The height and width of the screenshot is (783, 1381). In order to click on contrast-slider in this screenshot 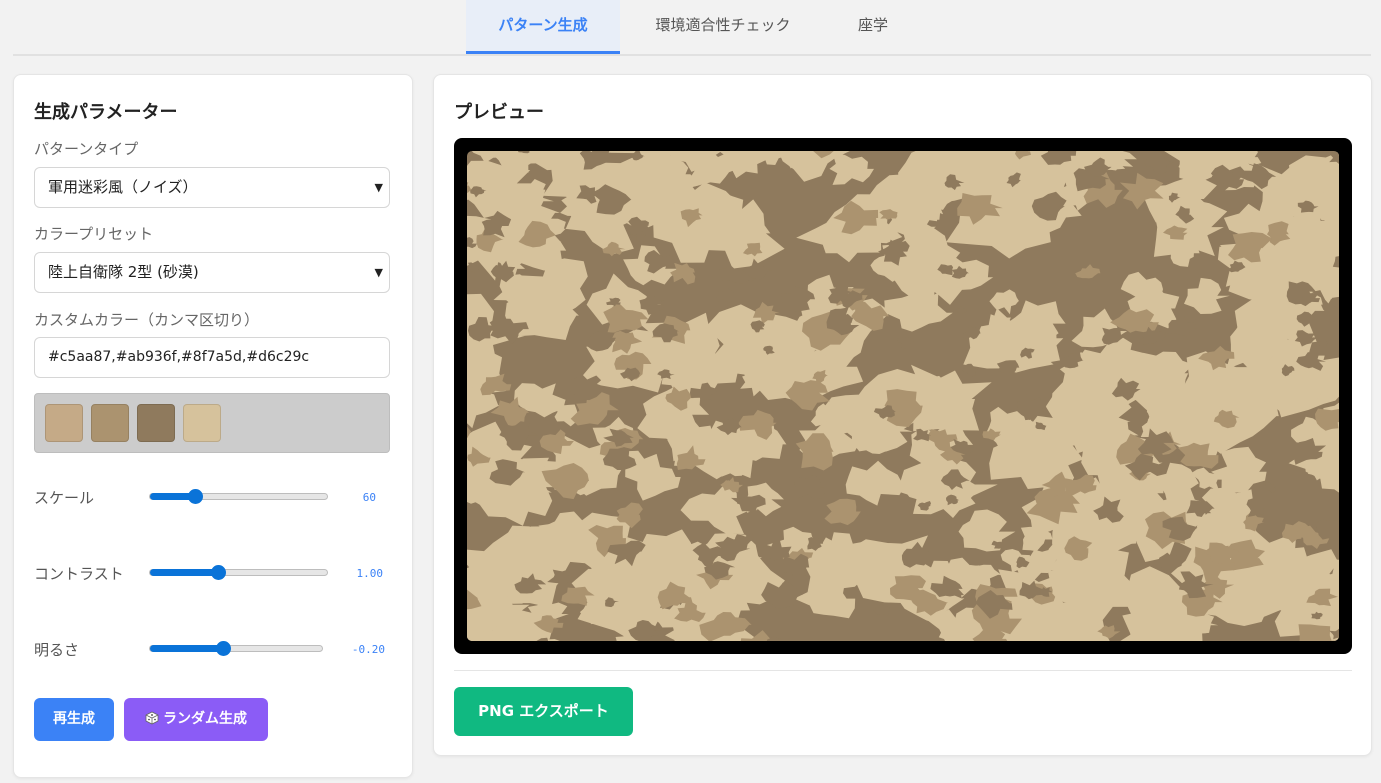, I will do `click(238, 572)`.